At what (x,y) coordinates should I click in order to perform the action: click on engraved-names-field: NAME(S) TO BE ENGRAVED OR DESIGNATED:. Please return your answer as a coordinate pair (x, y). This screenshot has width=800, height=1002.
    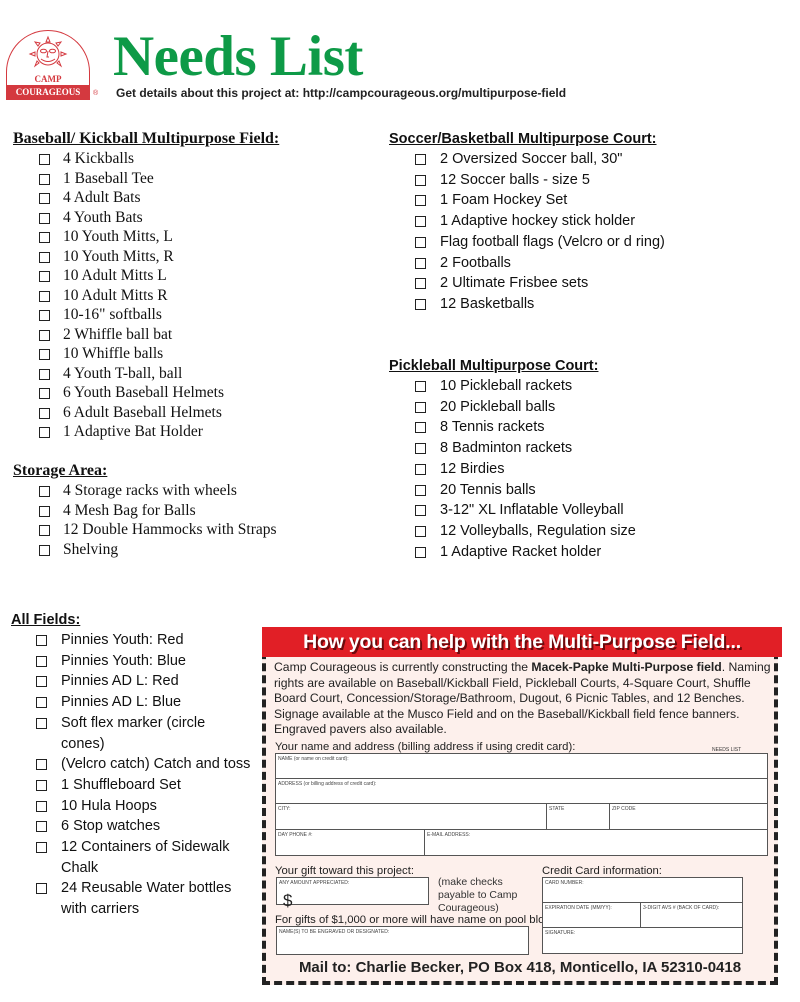
    Looking at the image, I should click on (402, 940).